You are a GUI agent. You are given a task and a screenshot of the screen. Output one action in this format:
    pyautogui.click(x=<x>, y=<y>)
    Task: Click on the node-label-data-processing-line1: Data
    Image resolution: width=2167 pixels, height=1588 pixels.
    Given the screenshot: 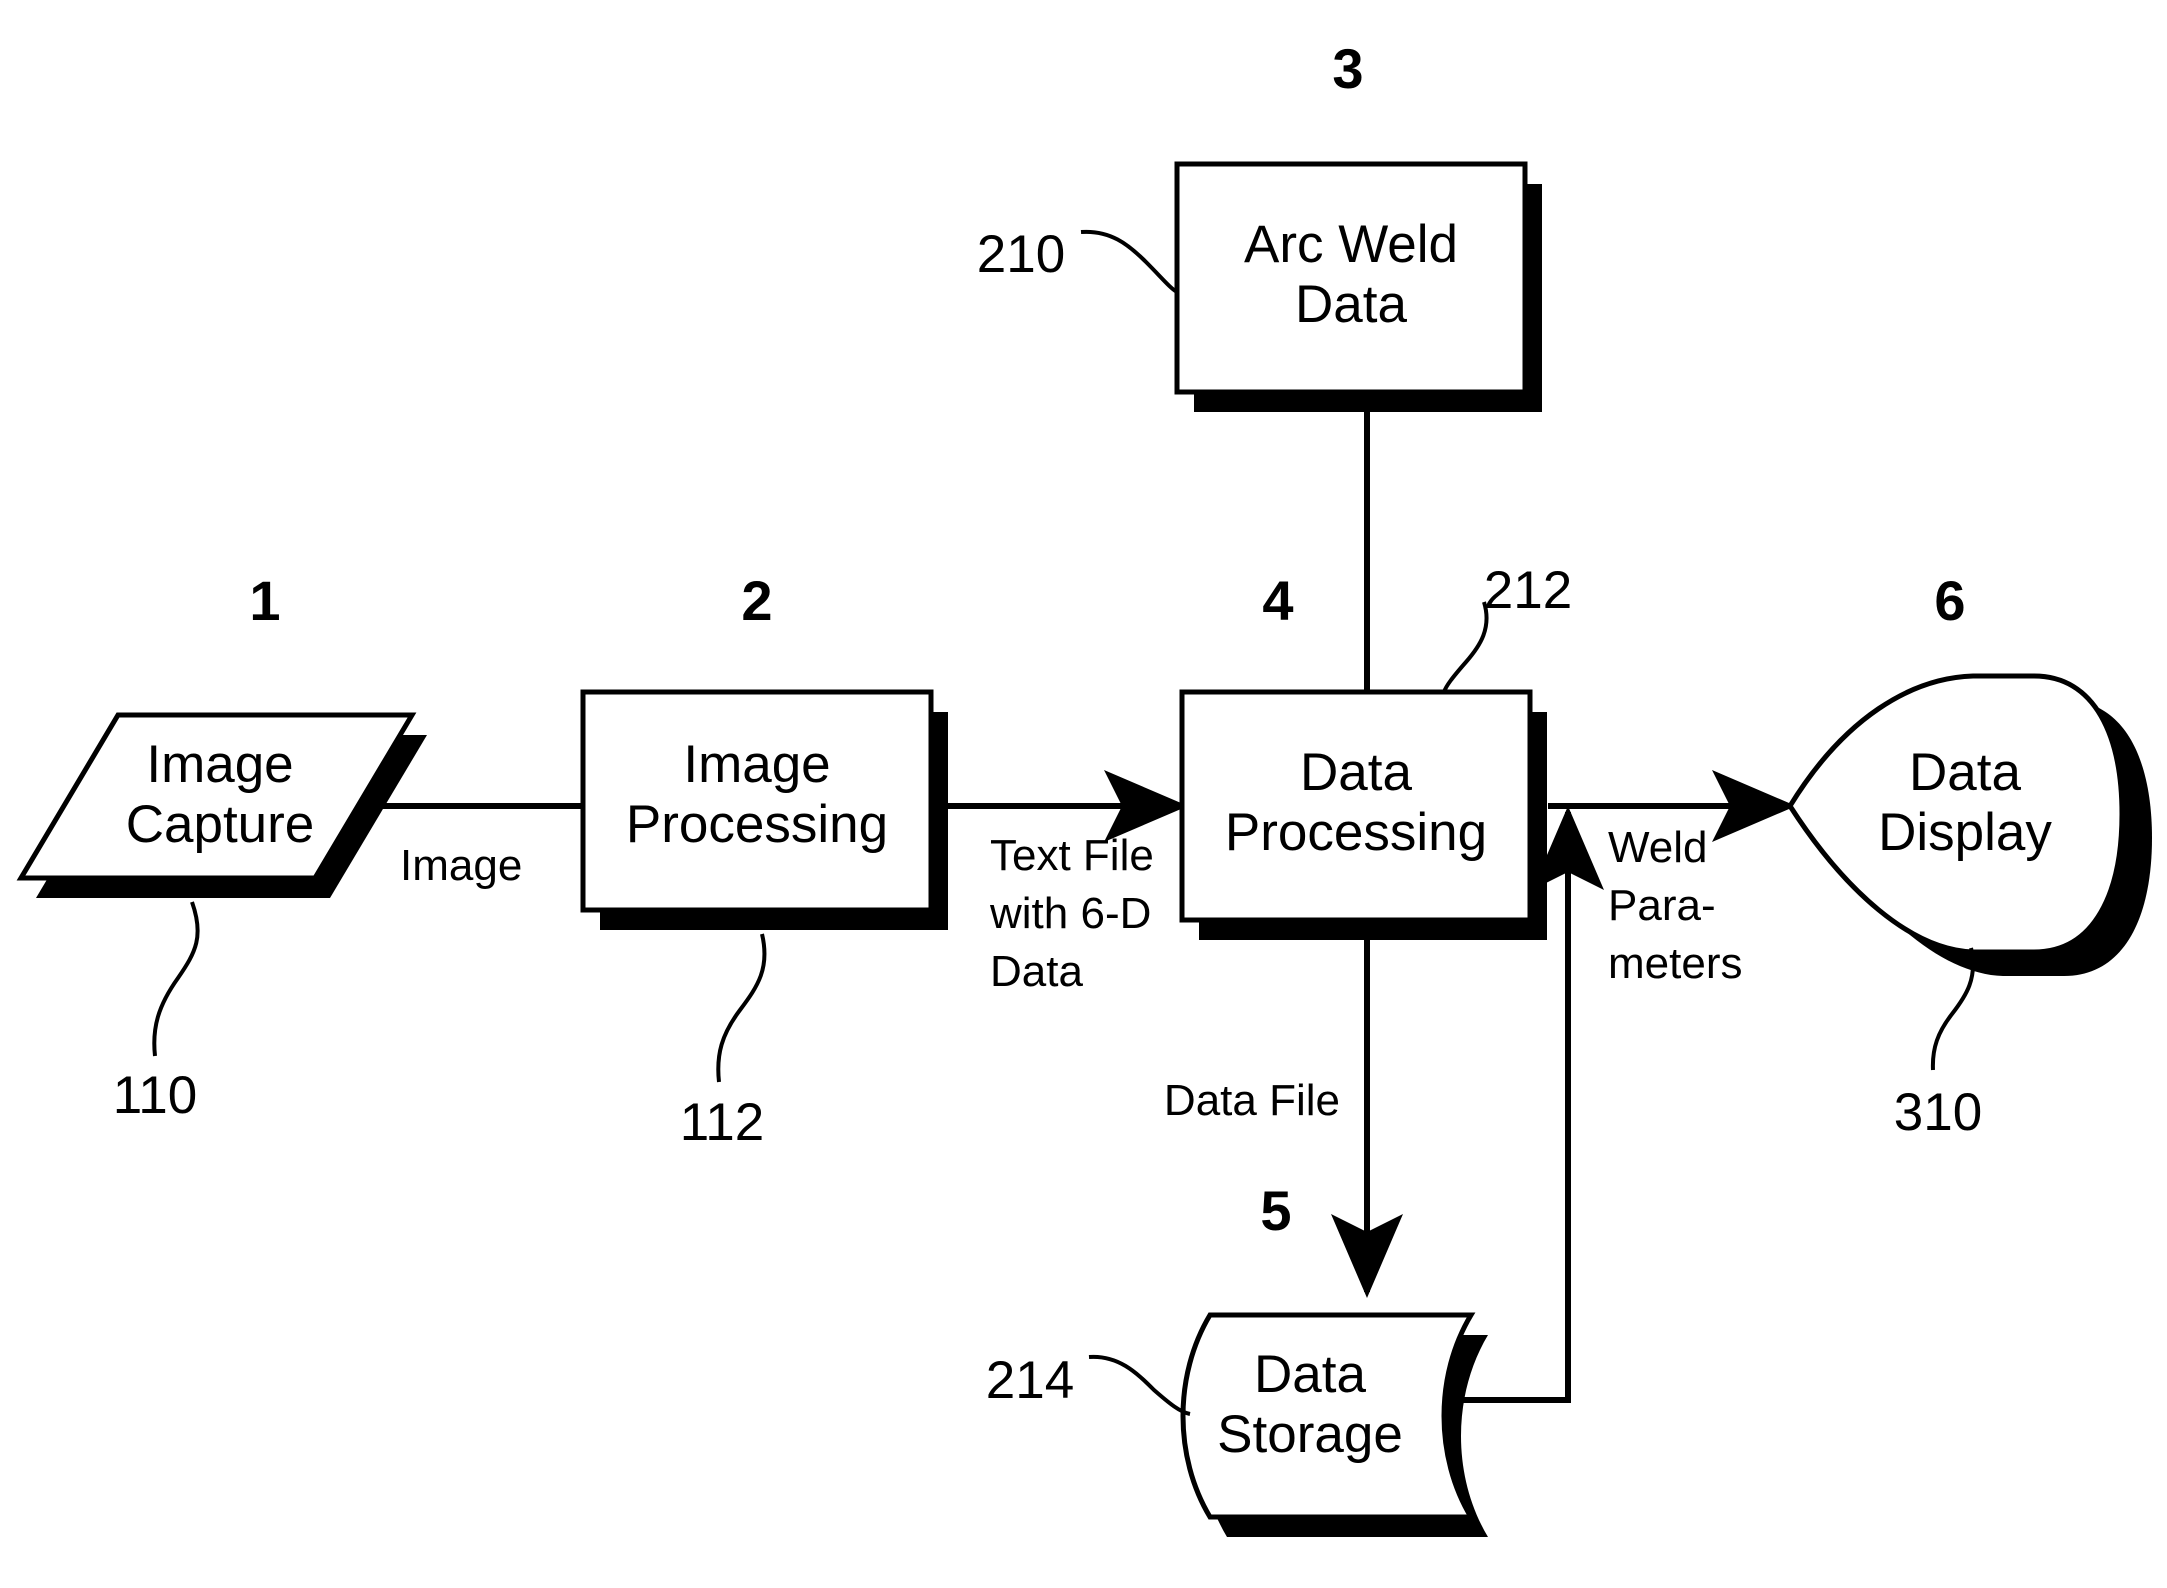 What is the action you would take?
    pyautogui.click(x=1356, y=772)
    